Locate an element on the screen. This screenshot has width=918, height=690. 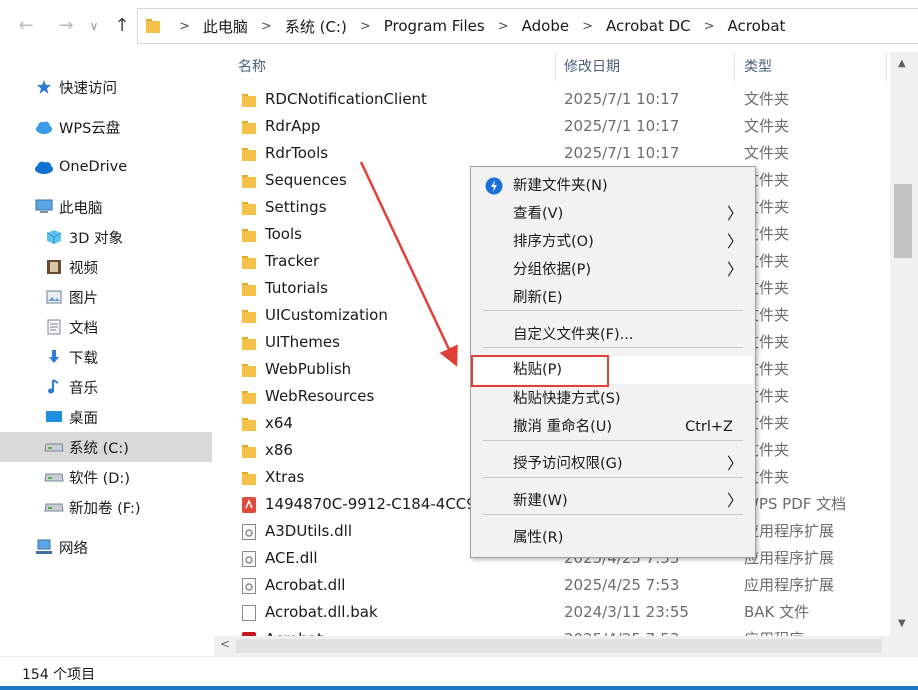
menu-item-5: 刷新(E) is located at coordinates (613, 298).